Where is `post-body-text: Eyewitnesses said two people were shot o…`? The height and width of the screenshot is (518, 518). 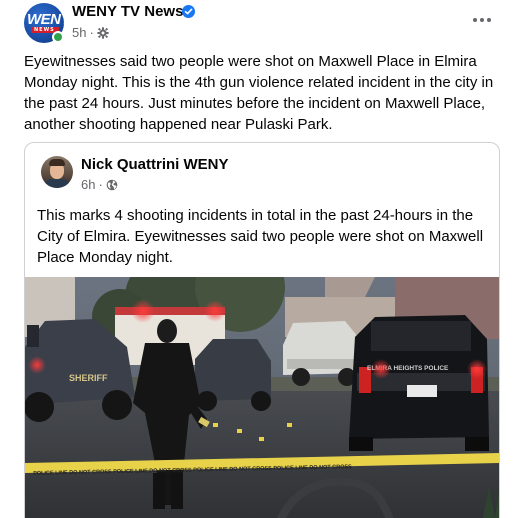 post-body-text: Eyewitnesses said two people were shot o… is located at coordinates (259, 93).